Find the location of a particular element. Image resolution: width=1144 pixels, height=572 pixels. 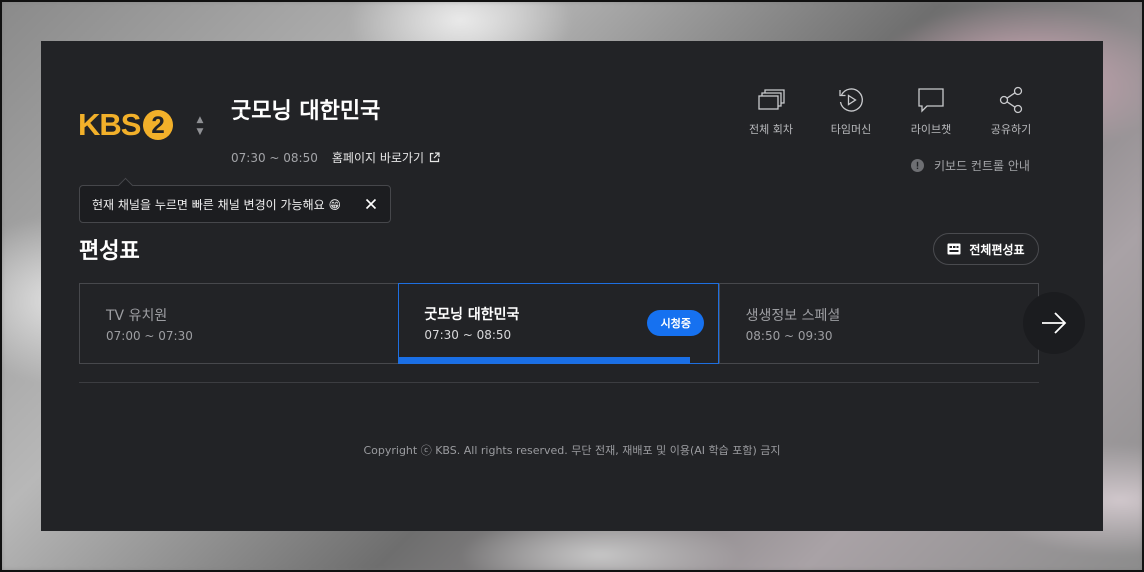

schedule-item-title: 굿모닝 대한민국 is located at coordinates (472, 315).